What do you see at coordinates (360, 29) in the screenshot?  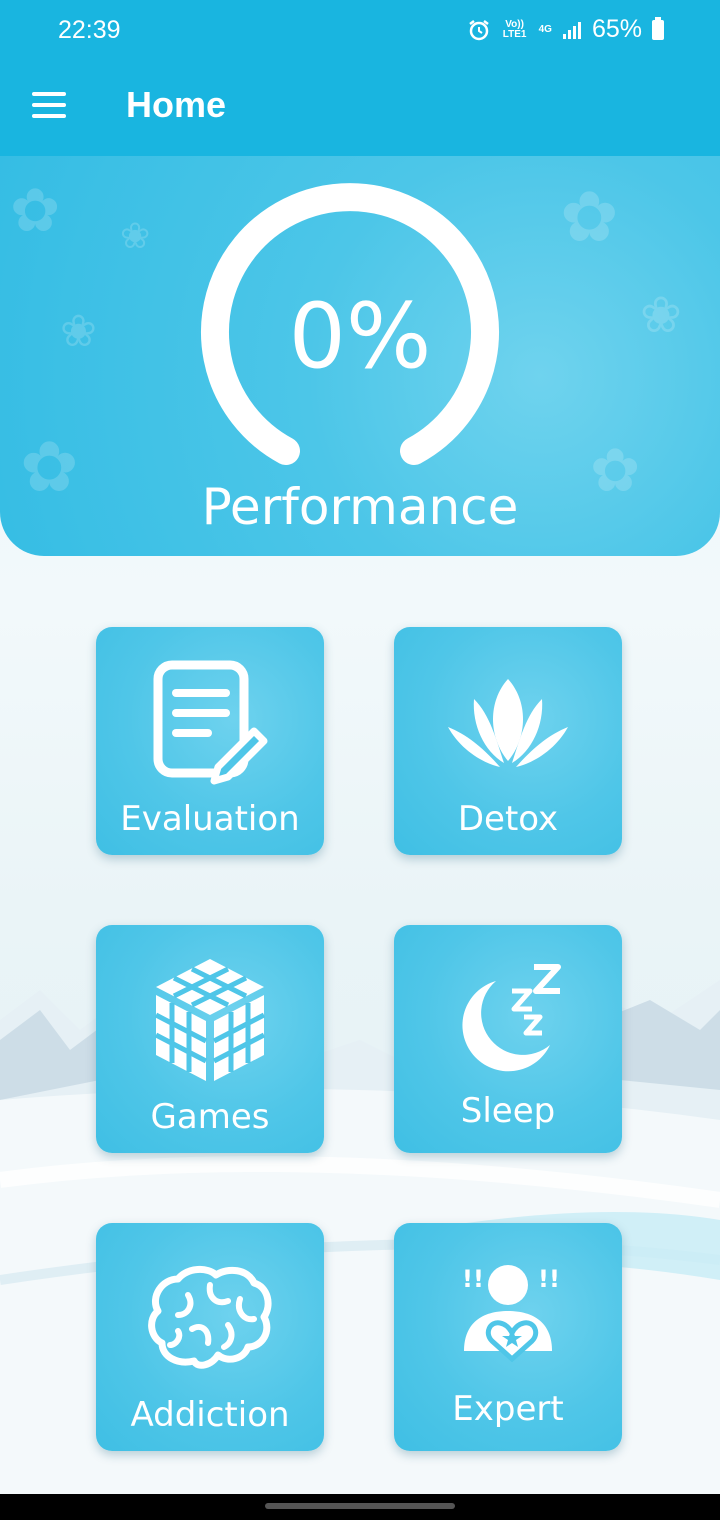 I see `status-bar: 22:39 Vo)) LTE1 4G 65%` at bounding box center [360, 29].